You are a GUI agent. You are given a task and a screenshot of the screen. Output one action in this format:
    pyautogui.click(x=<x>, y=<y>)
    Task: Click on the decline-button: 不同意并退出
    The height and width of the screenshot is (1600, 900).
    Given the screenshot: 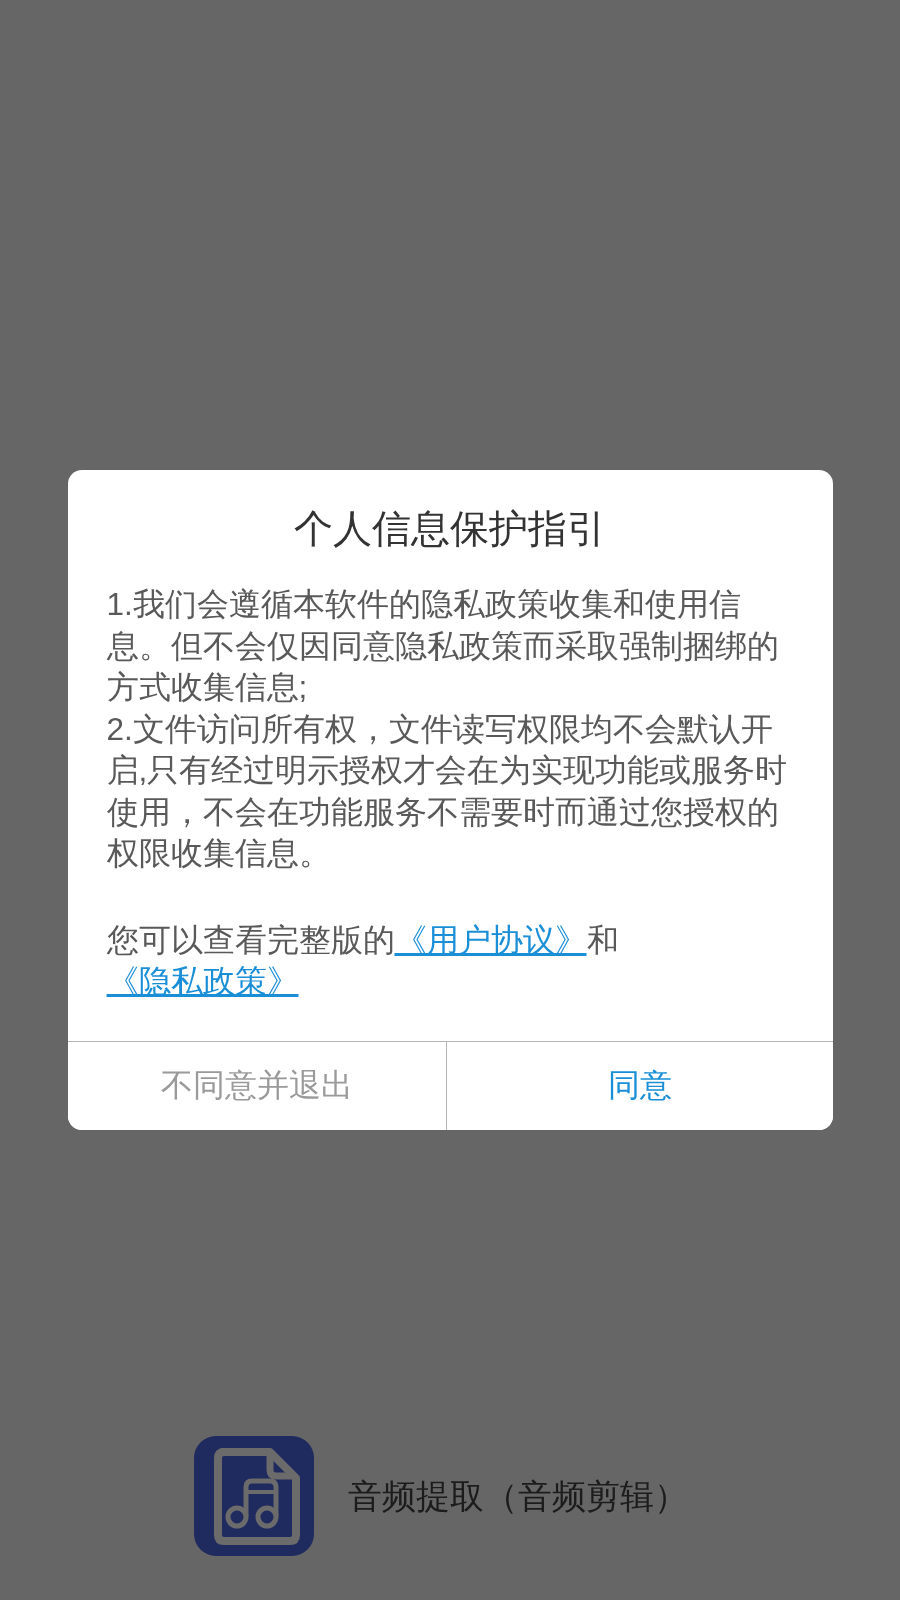 What is the action you would take?
    pyautogui.click(x=257, y=1085)
    